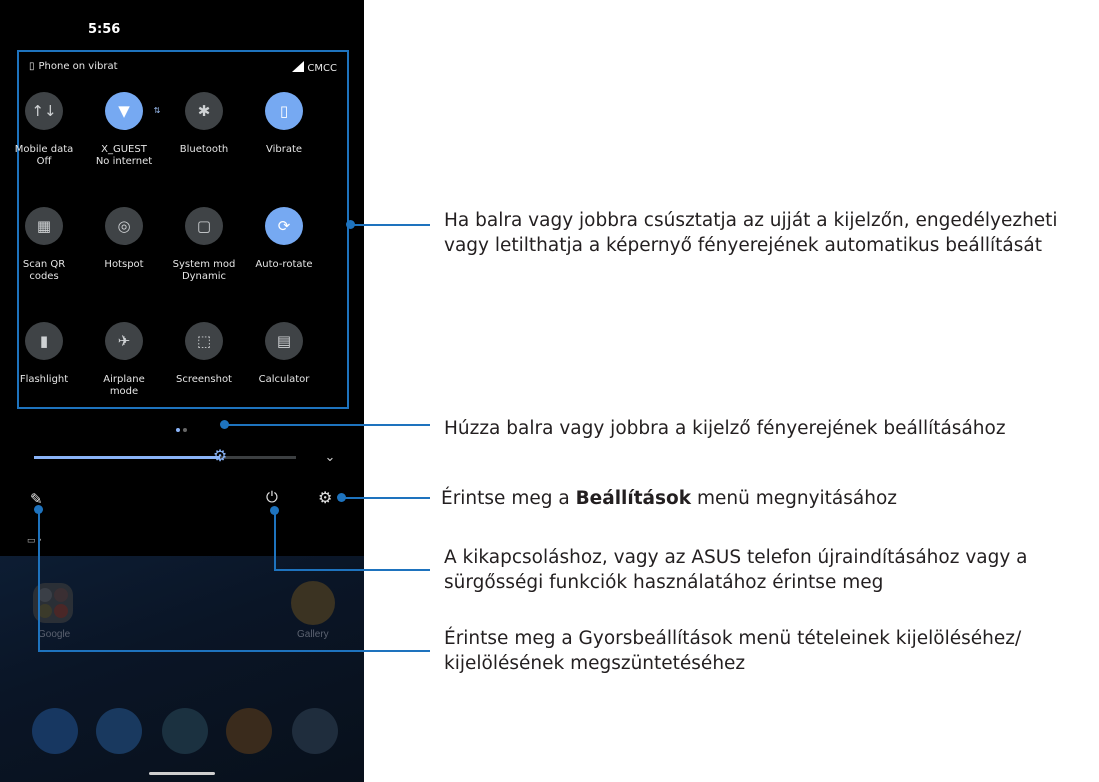 This screenshot has width=1099, height=782. Describe the element at coordinates (55, 731) in the screenshot. I see `phone-app-icon` at that location.